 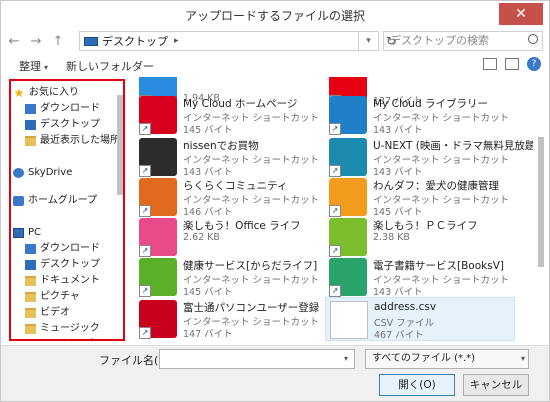 I want to click on address-row: ← → ↑ デスクトップ ▸ ▾ ↻ デスクトップの検索, so click(x=275, y=42).